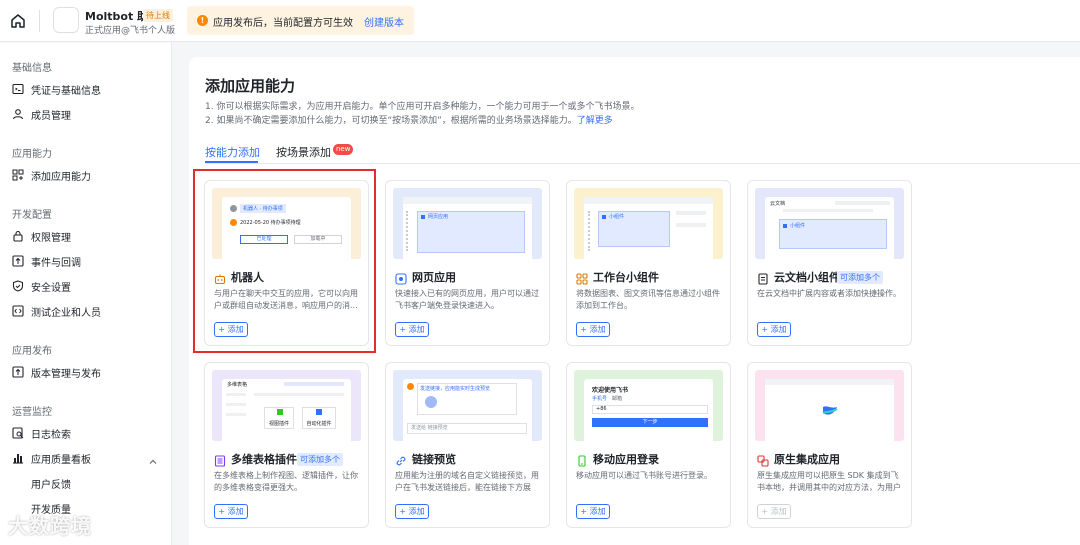 Image resolution: width=1080 pixels, height=545 pixels. I want to click on card-preview: 网页应用, so click(467, 223).